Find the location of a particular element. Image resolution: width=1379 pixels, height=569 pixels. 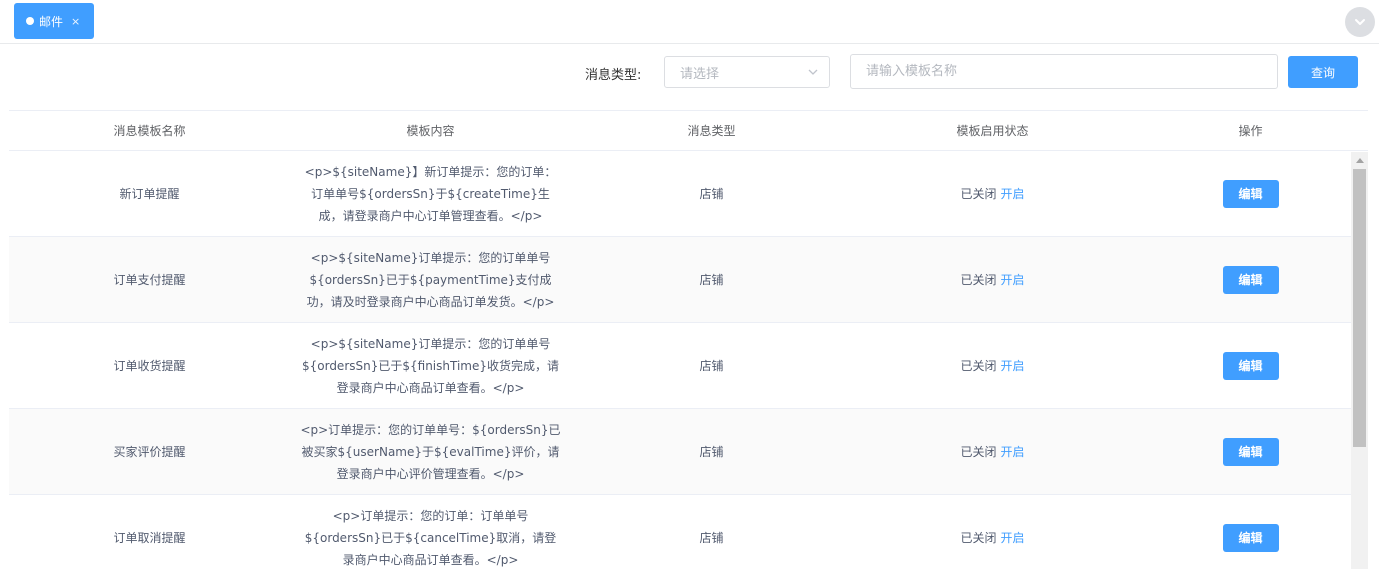

query-button: 查询 is located at coordinates (1323, 72).